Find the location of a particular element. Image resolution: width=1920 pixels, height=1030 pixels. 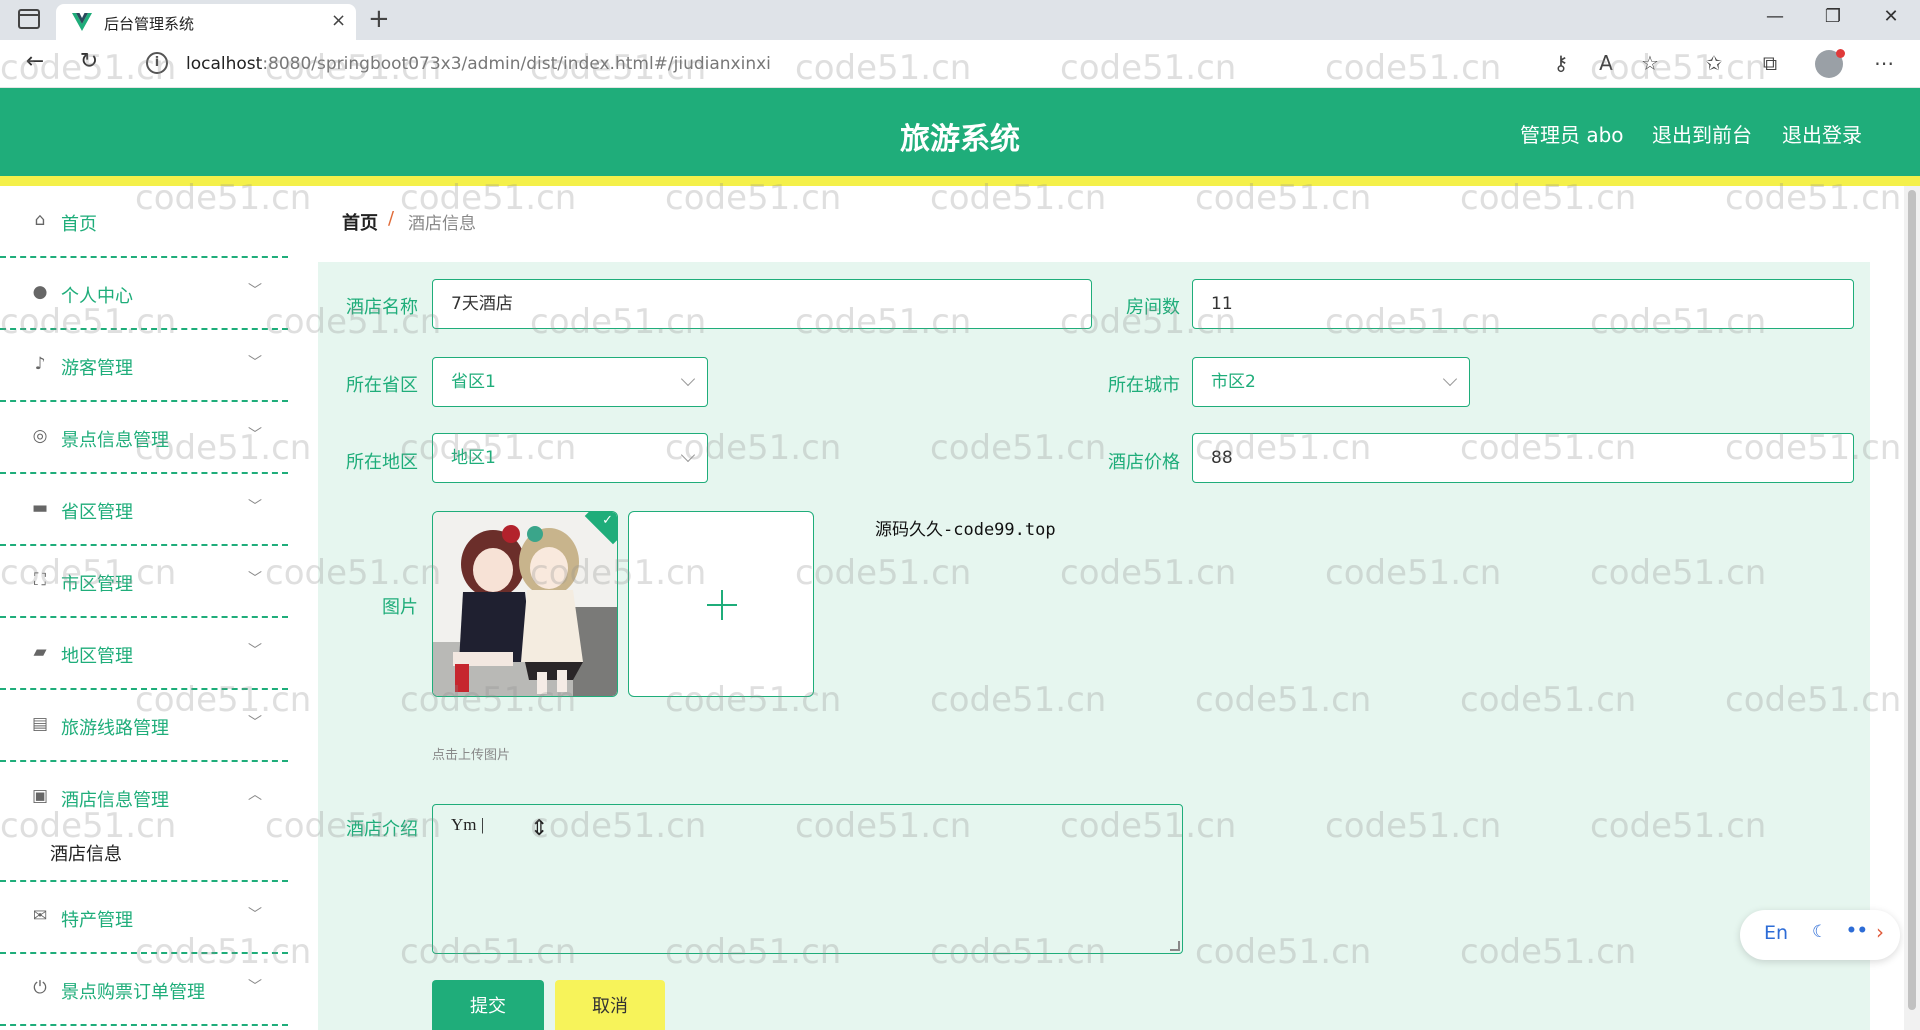

favorites-icon: ✩ is located at coordinates (1714, 63).